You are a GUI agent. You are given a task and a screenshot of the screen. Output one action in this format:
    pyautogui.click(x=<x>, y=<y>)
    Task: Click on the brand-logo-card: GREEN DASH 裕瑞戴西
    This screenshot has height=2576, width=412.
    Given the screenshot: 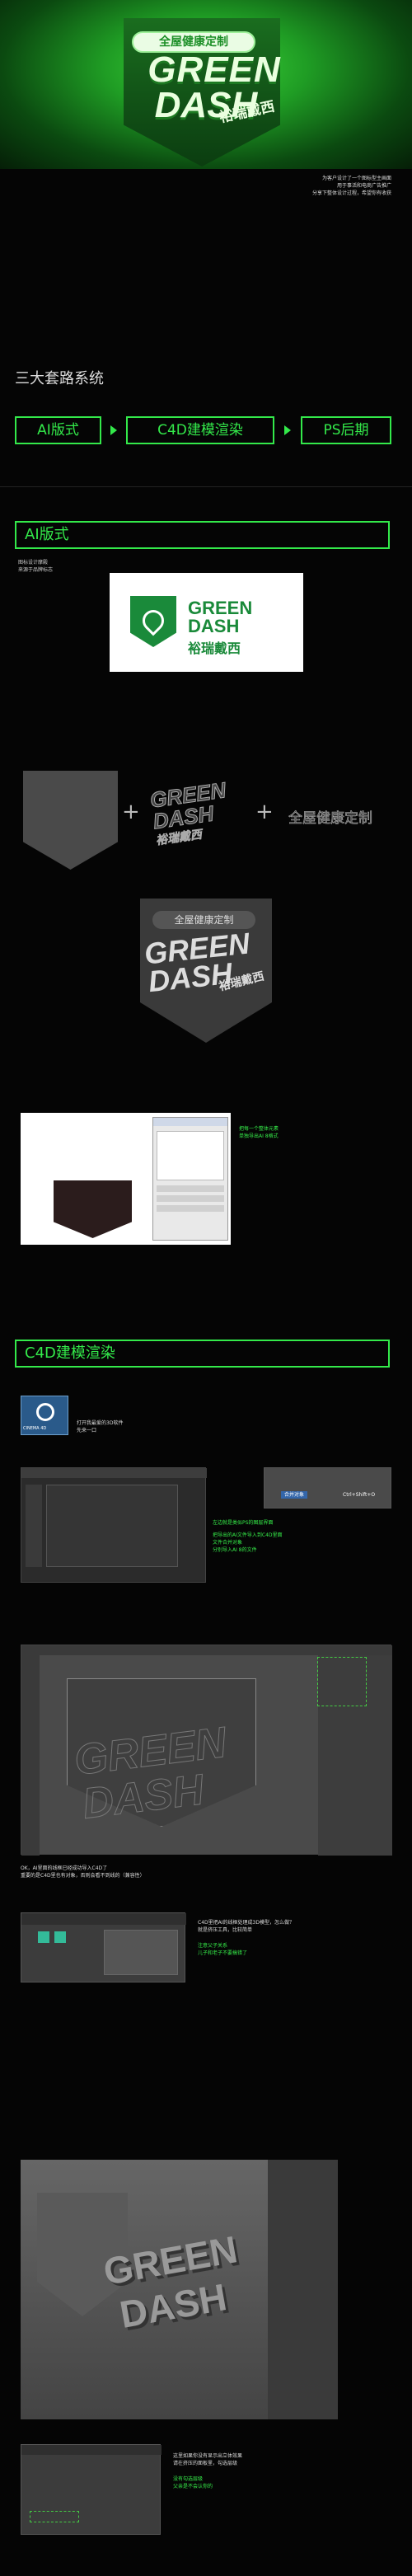 What is the action you would take?
    pyautogui.click(x=206, y=622)
    